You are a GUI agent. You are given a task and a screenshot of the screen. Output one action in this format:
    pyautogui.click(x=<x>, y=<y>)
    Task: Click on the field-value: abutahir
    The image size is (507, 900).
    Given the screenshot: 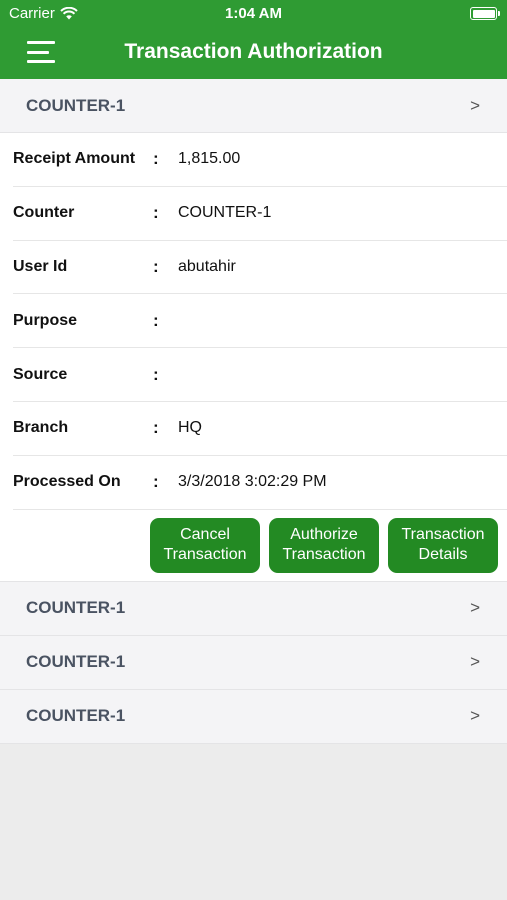 What is the action you would take?
    pyautogui.click(x=207, y=266)
    